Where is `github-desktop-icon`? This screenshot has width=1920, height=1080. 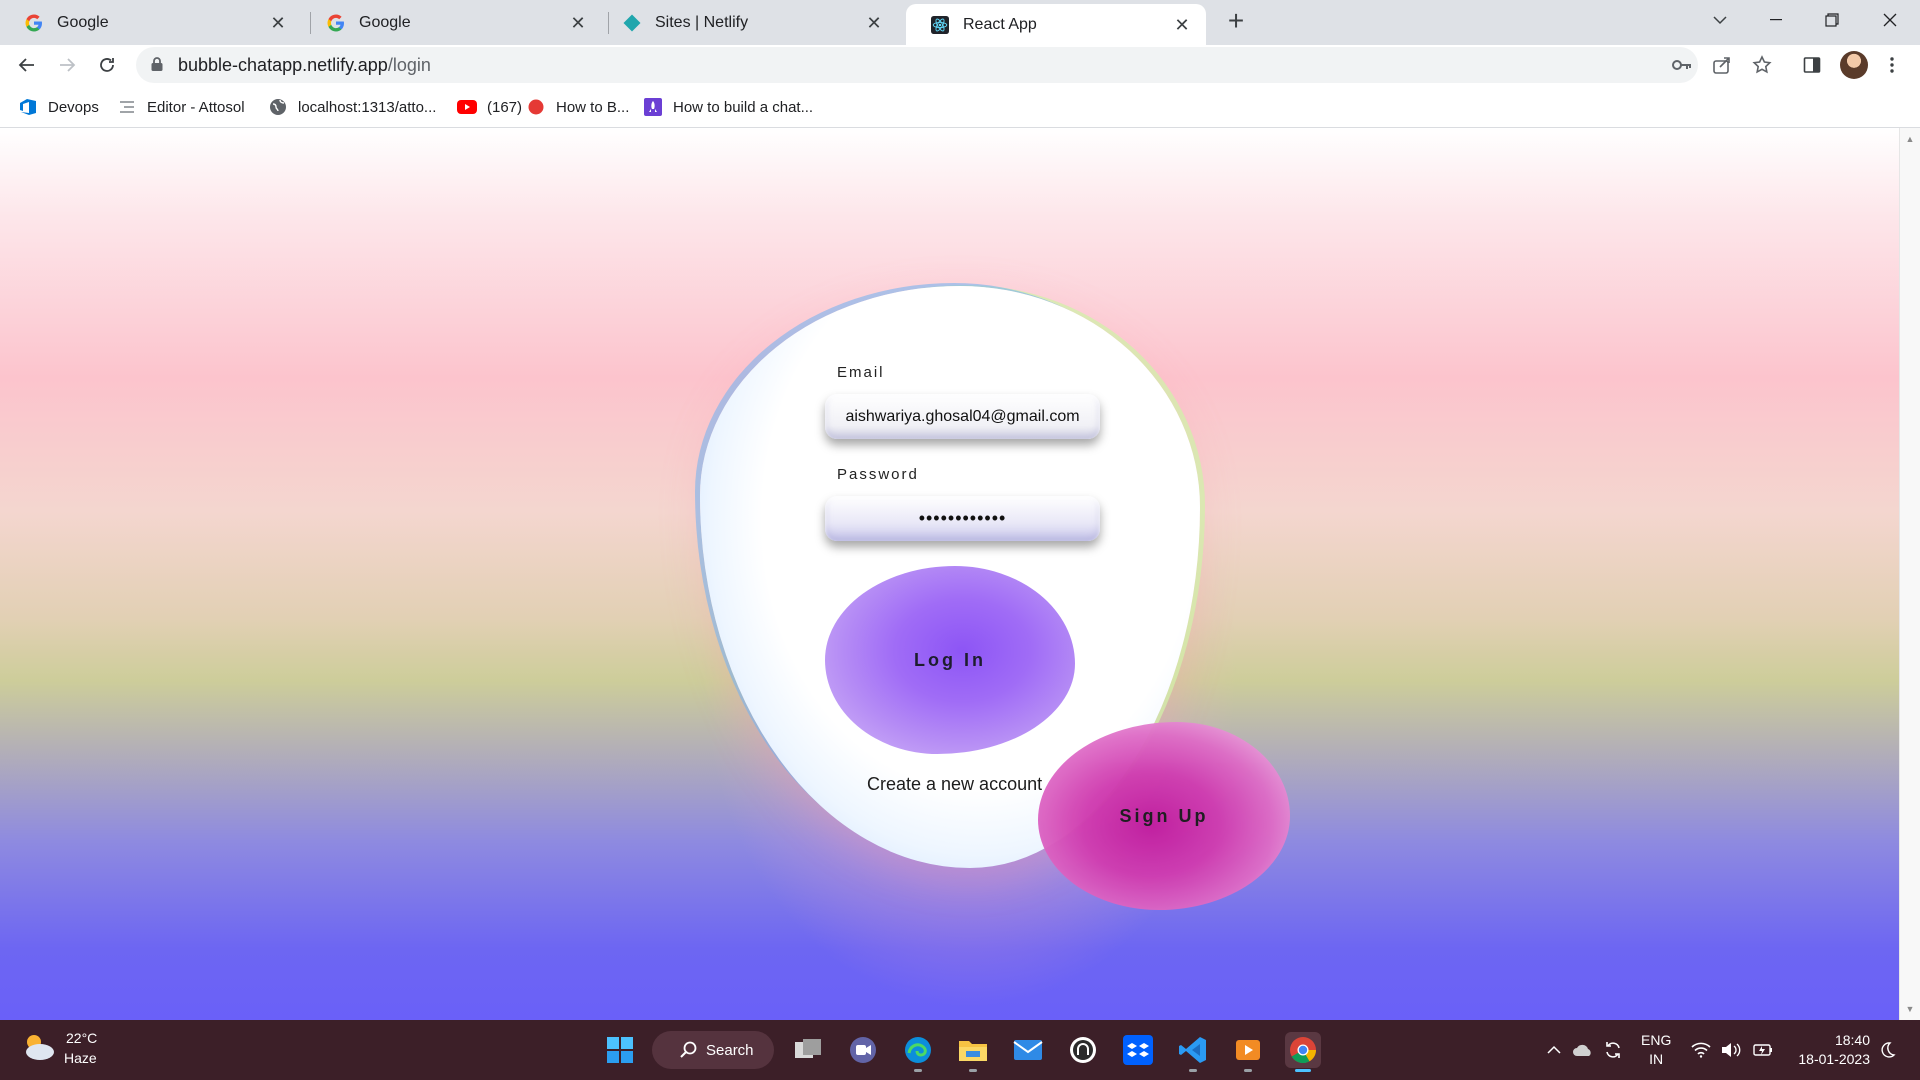 github-desktop-icon is located at coordinates (1083, 1050).